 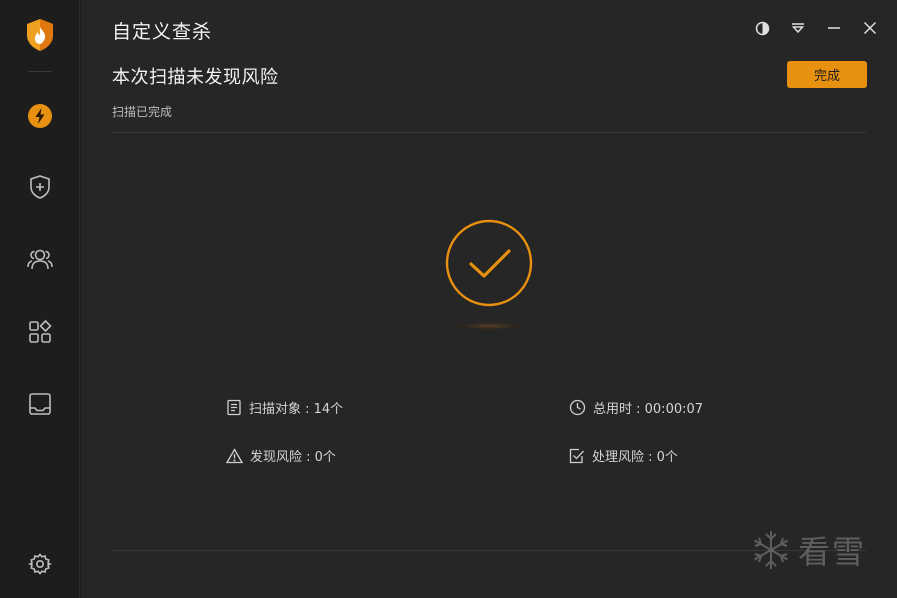 I want to click on app-logo, so click(x=40, y=35).